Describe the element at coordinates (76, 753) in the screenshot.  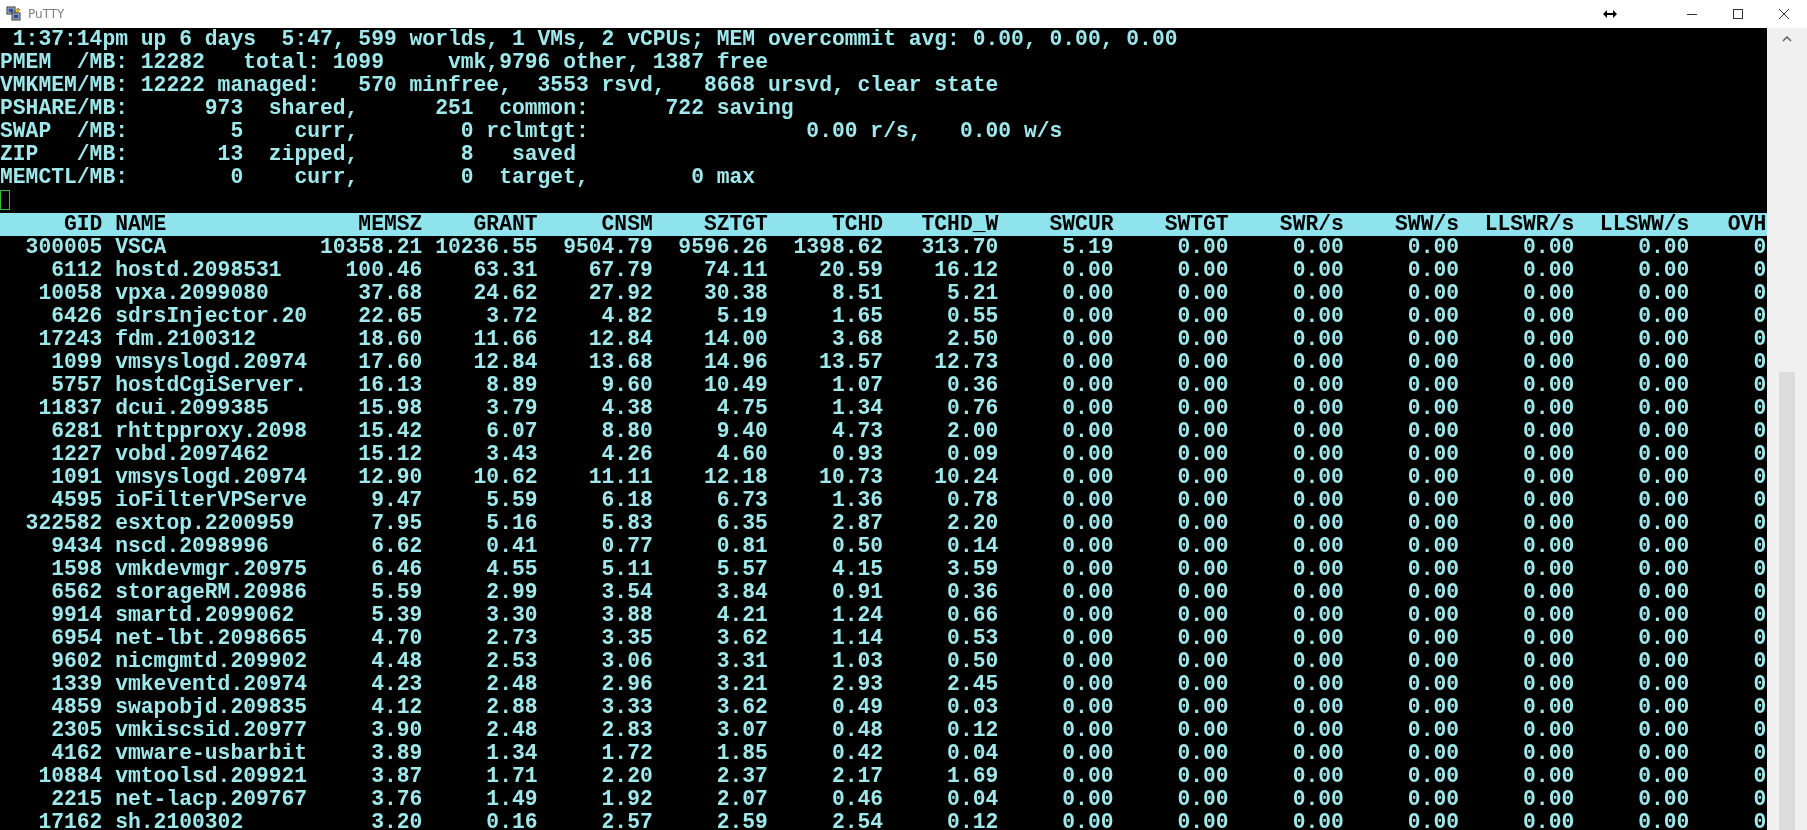
I see `table-cell-text: 4162` at that location.